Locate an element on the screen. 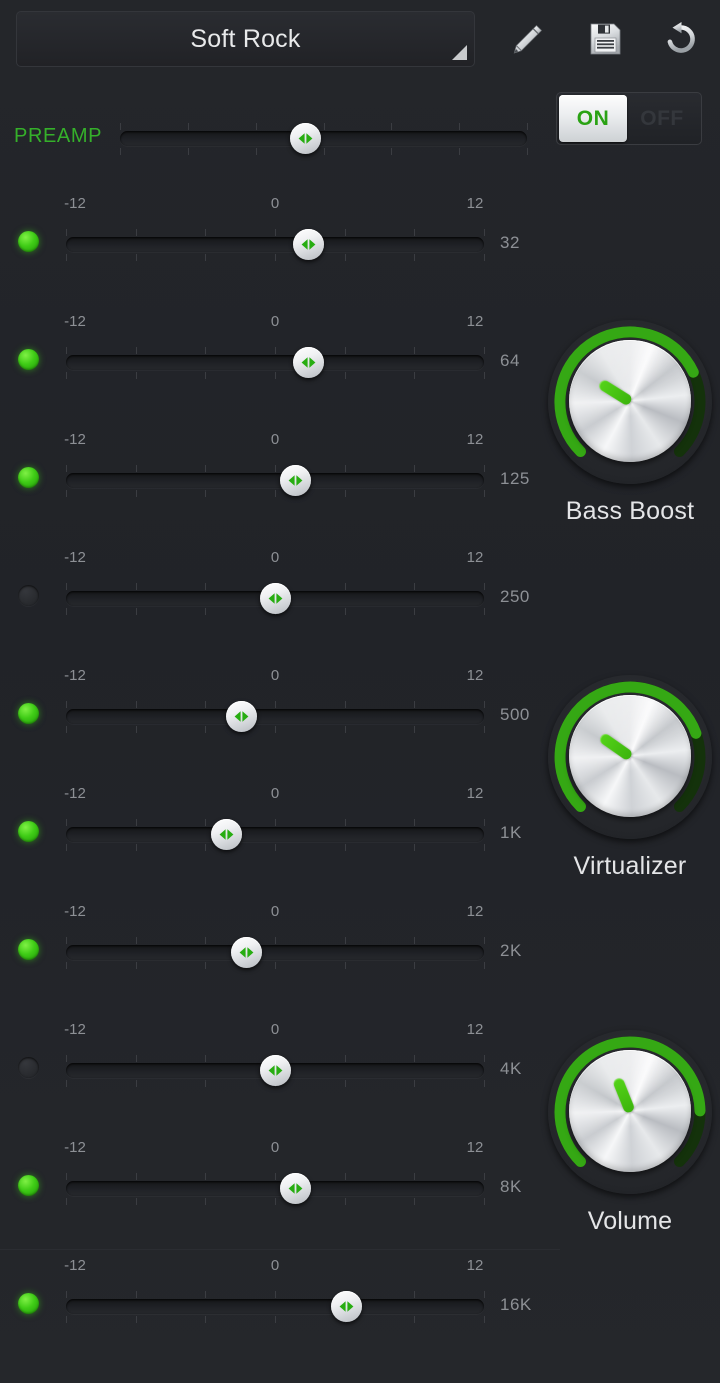 This screenshot has width=720, height=1383. preamp-row: PREAMP is located at coordinates (280, 138).